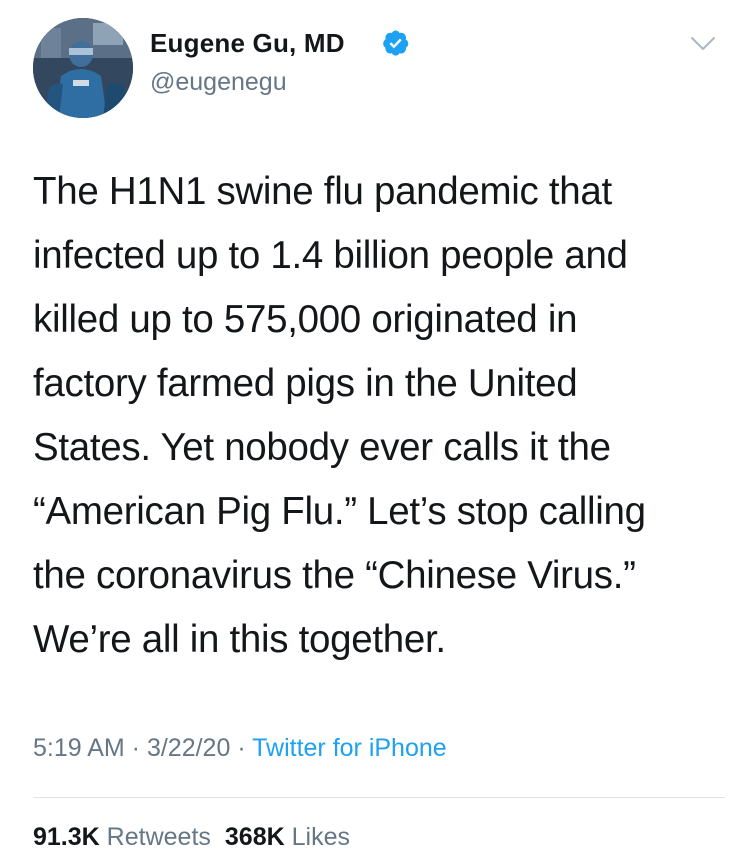 The height and width of the screenshot is (867, 733). I want to click on profile-avatar, so click(83, 68).